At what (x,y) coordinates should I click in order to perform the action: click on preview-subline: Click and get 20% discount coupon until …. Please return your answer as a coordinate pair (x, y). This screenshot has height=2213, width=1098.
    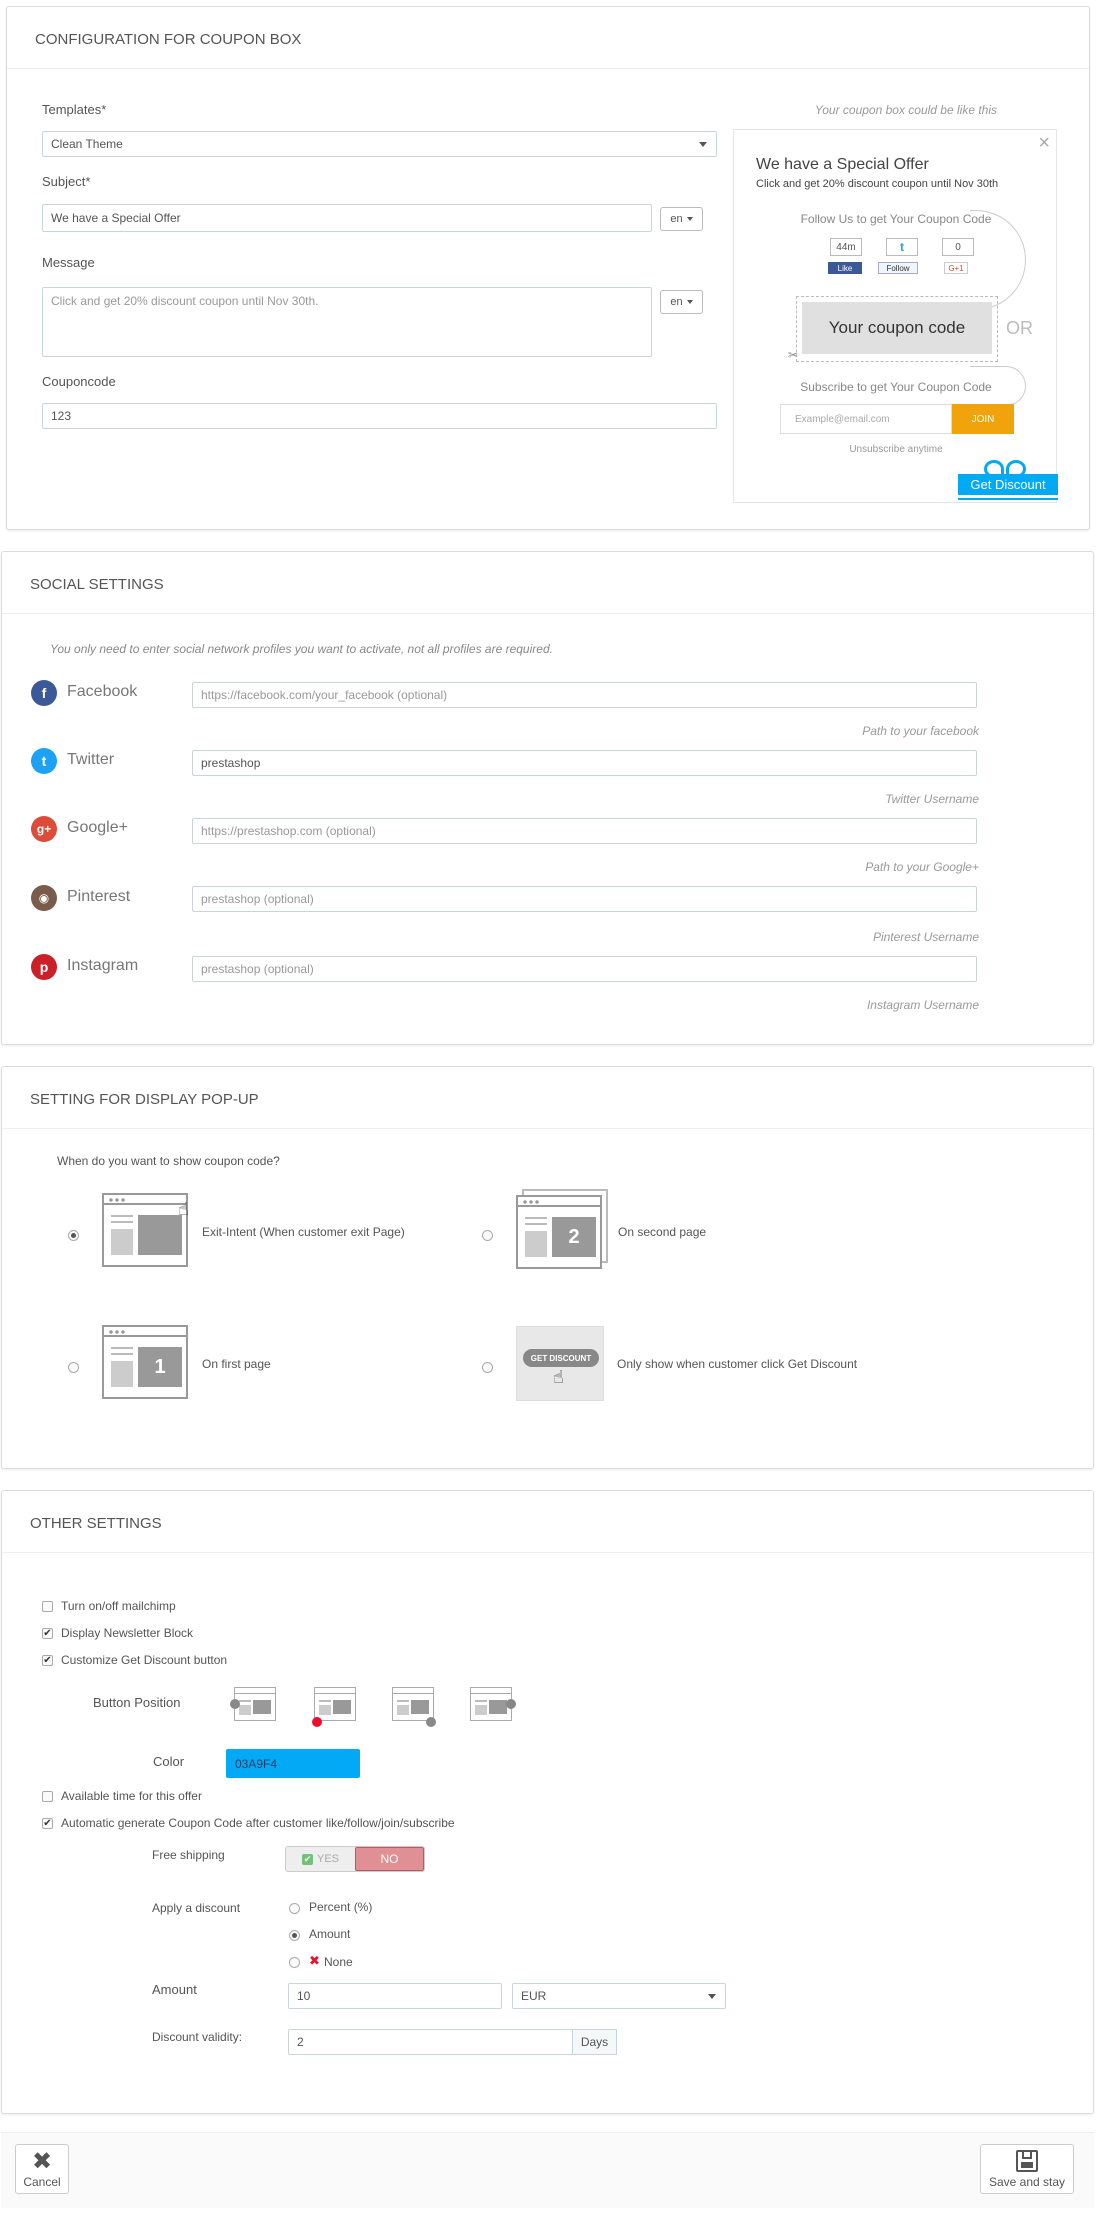
    Looking at the image, I should click on (877, 184).